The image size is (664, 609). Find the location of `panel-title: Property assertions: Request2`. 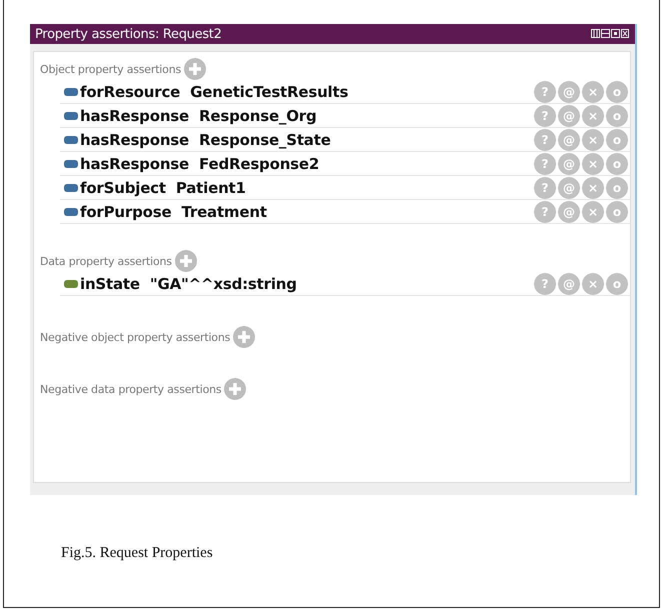

panel-title: Property assertions: Request2 is located at coordinates (128, 34).